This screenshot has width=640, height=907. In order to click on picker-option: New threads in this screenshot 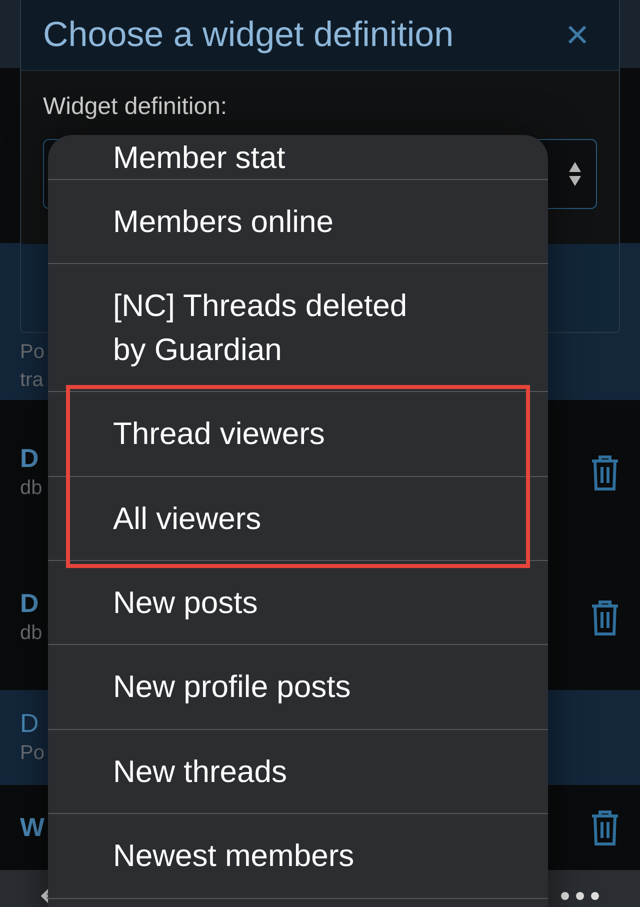, I will do `click(298, 772)`.